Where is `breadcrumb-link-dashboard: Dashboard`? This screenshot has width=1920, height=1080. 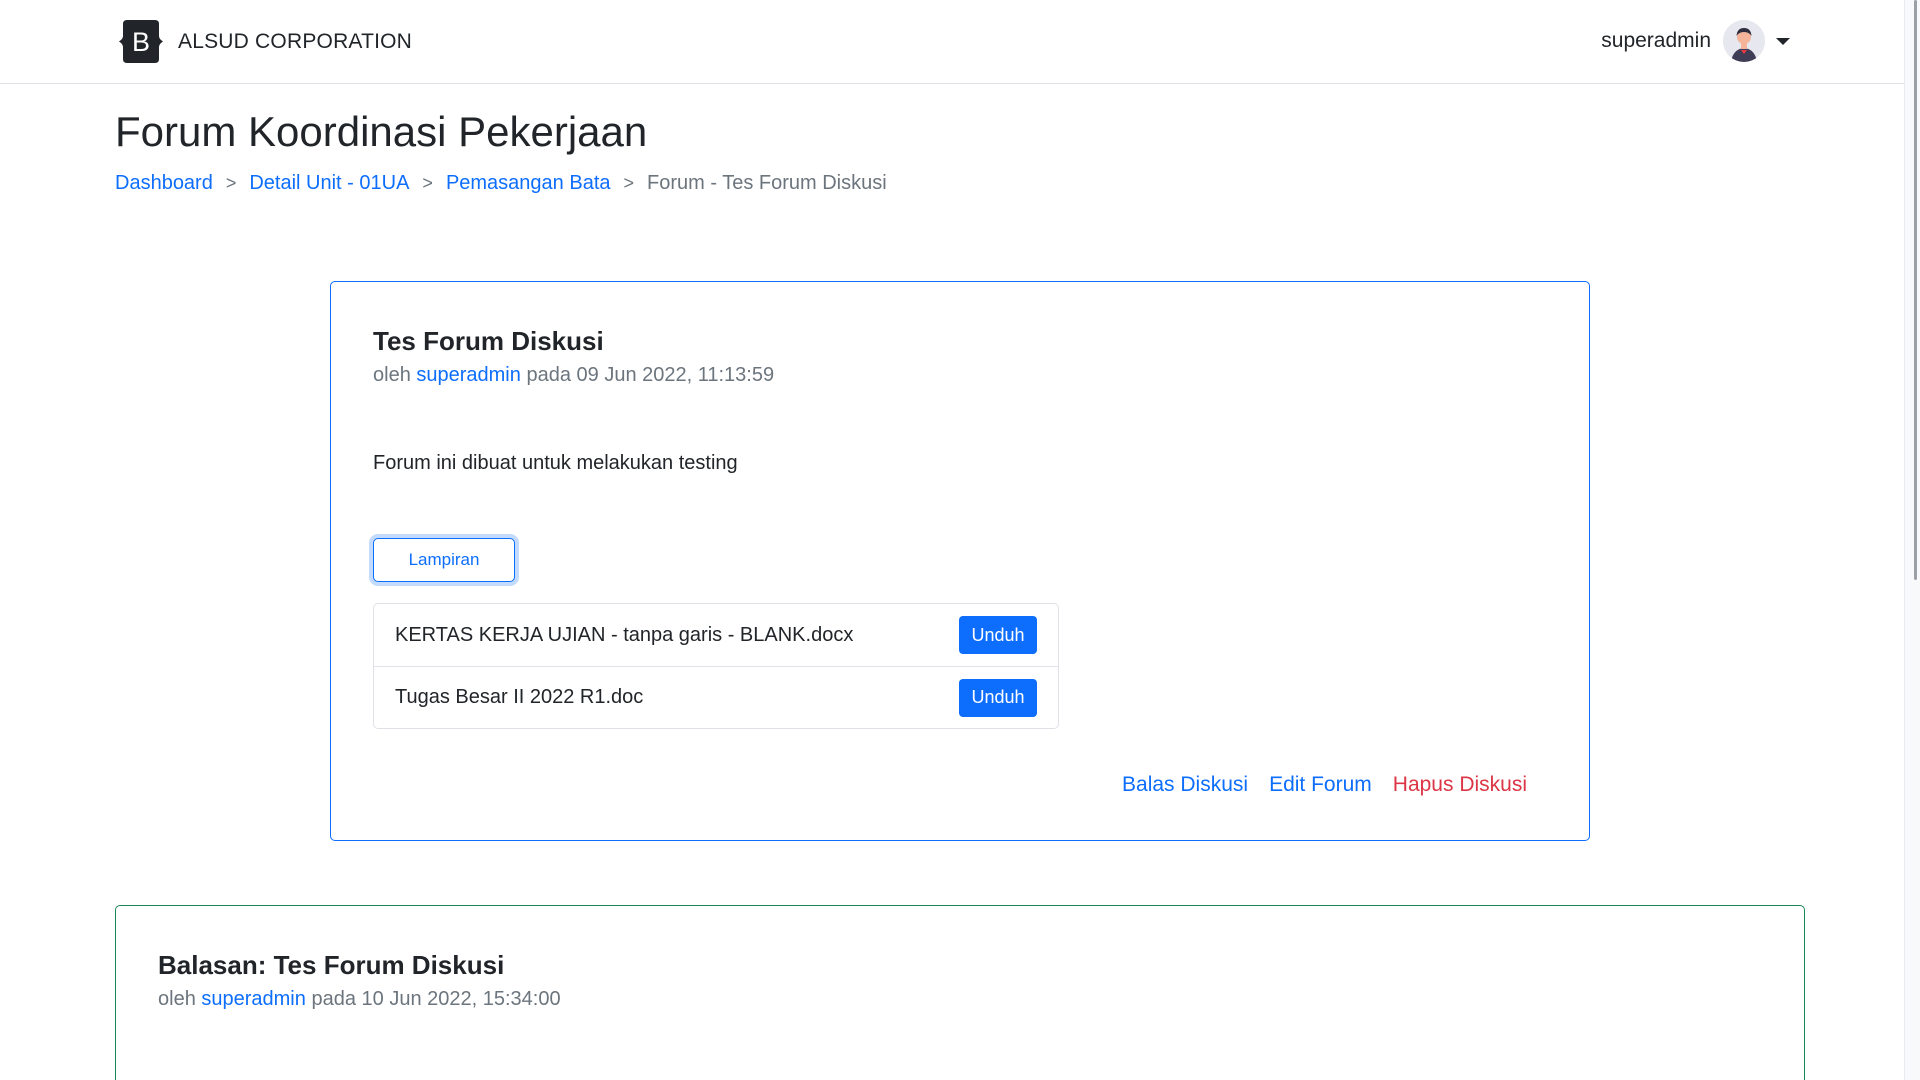 breadcrumb-link-dashboard: Dashboard is located at coordinates (164, 183).